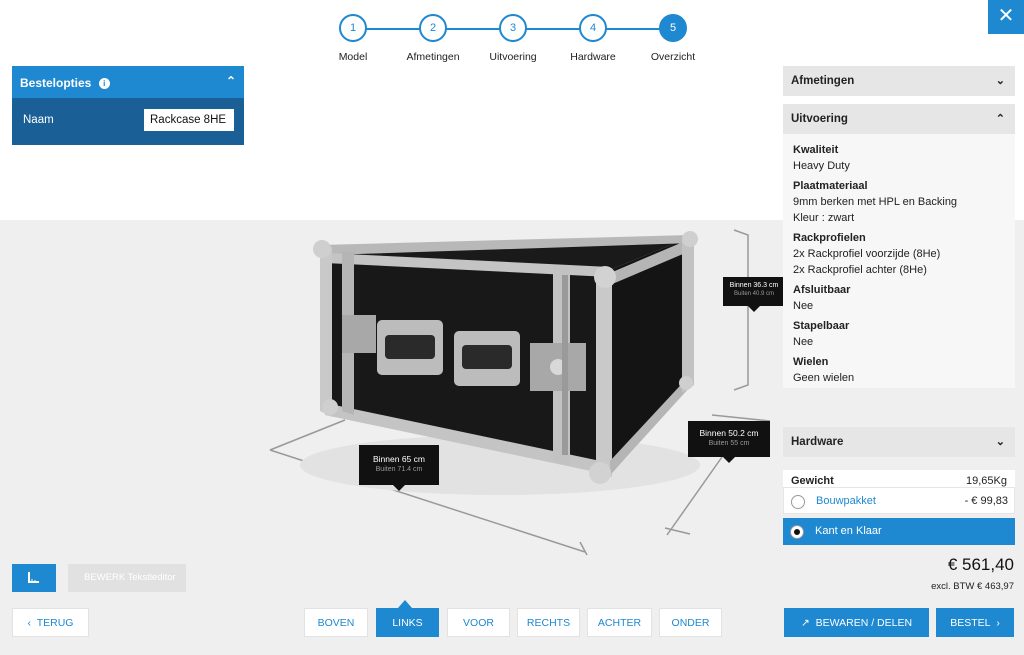  Describe the element at coordinates (336, 622) in the screenshot. I see `view-boven-button: BOVEN` at that location.